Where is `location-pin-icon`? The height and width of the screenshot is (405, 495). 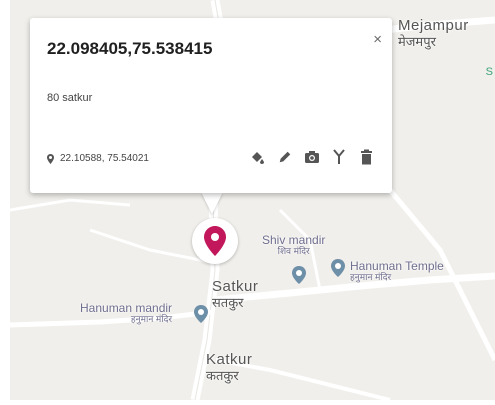 location-pin-icon is located at coordinates (50, 158).